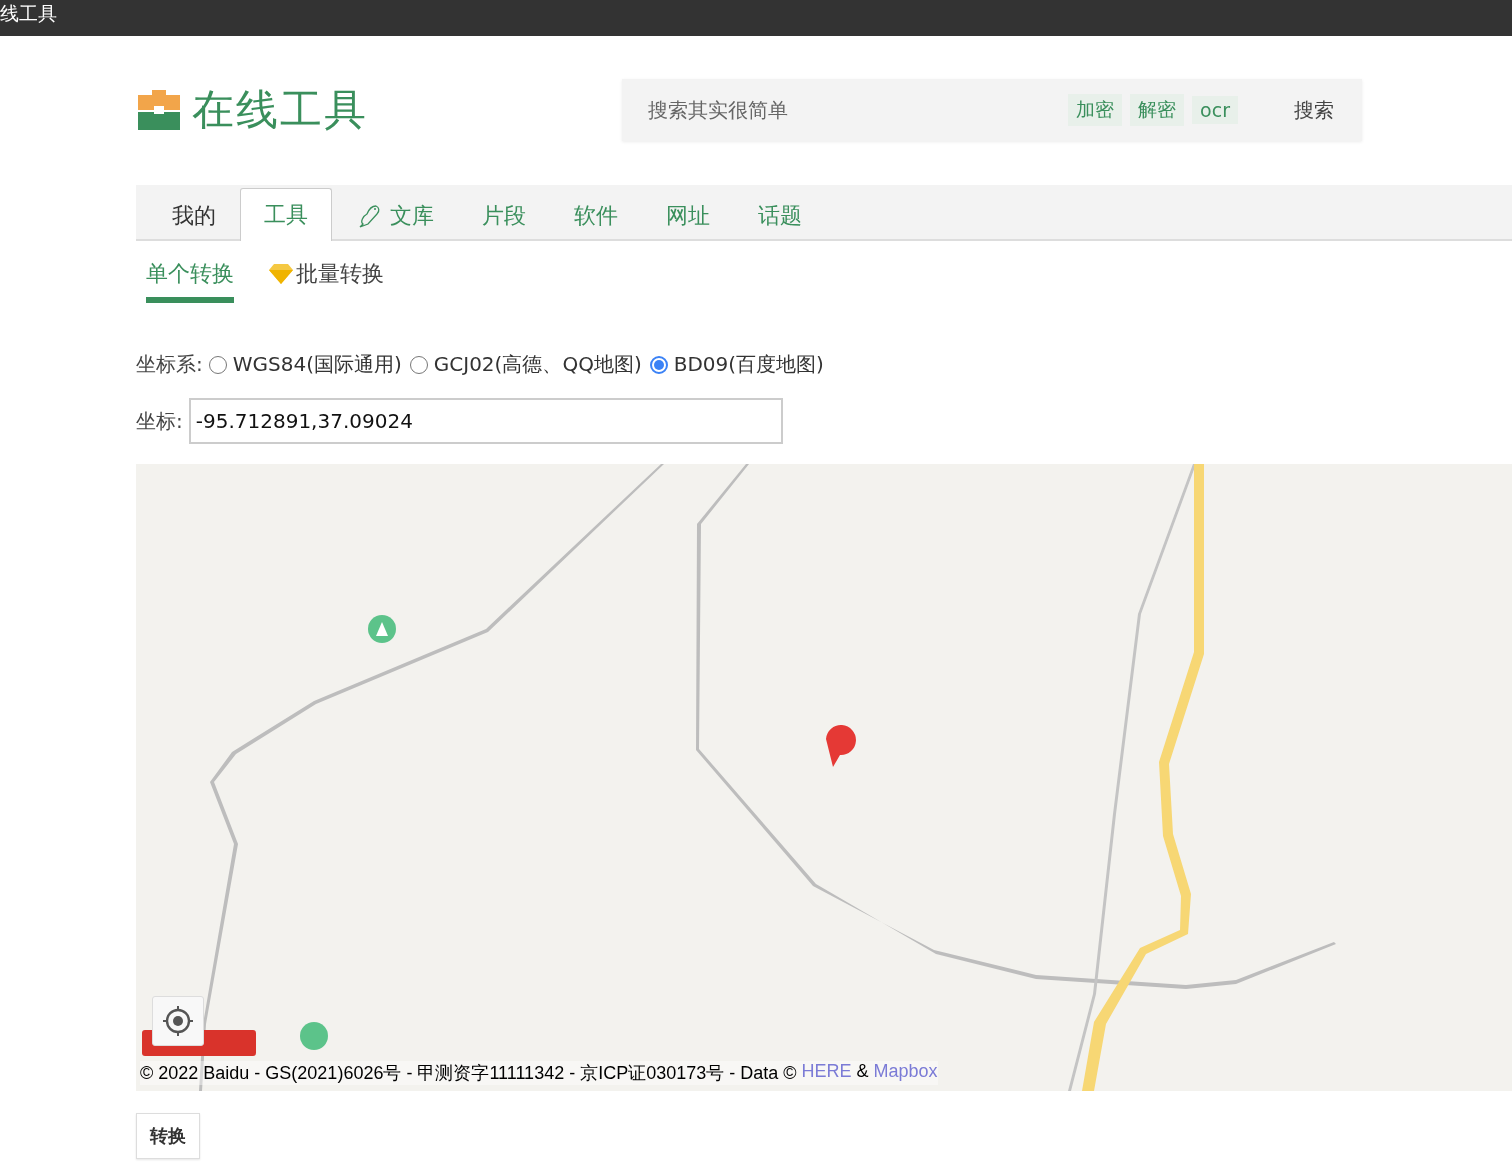 The width and height of the screenshot is (1512, 1165). Describe the element at coordinates (159, 110) in the screenshot. I see `toolbox-icon` at that location.